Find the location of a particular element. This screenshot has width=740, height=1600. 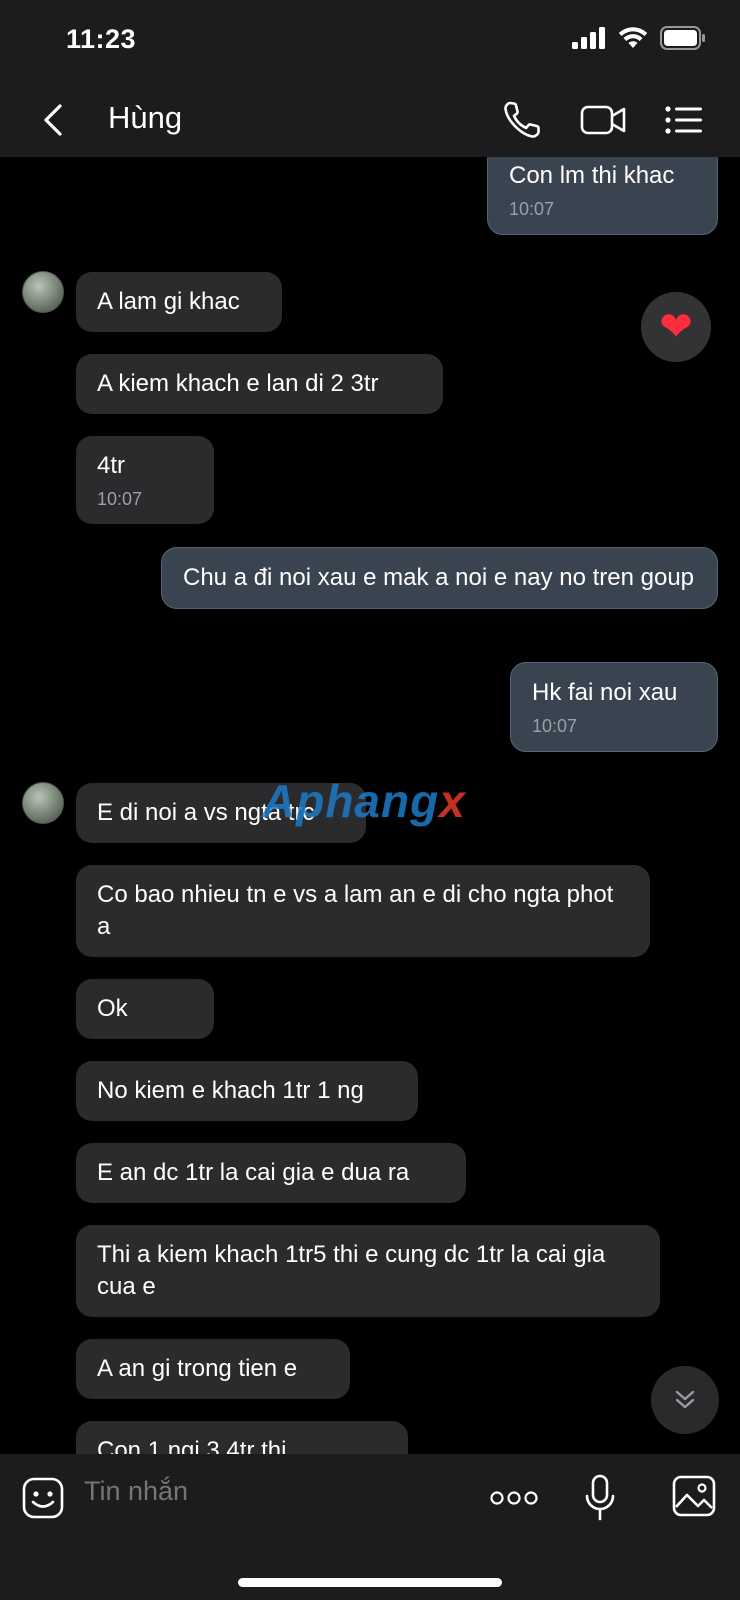

message-bubble-incoming: No kiem e khach 1tr 1 ng is located at coordinates (247, 1091).